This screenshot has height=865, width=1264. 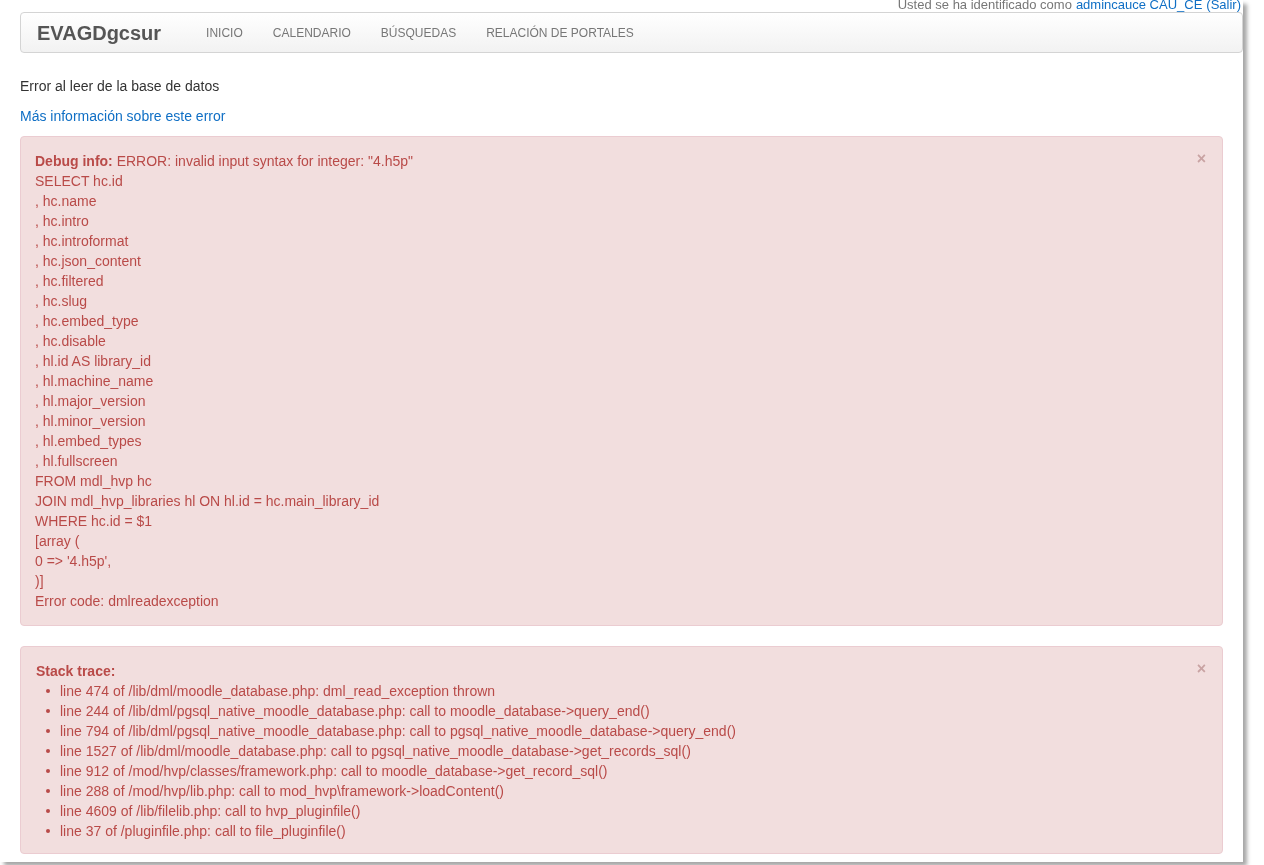 What do you see at coordinates (282, 791) in the screenshot?
I see `stack-trace-line: line 288 of /mod/hvp/lib.php: call to mod_hvp\framework->loadContent()` at bounding box center [282, 791].